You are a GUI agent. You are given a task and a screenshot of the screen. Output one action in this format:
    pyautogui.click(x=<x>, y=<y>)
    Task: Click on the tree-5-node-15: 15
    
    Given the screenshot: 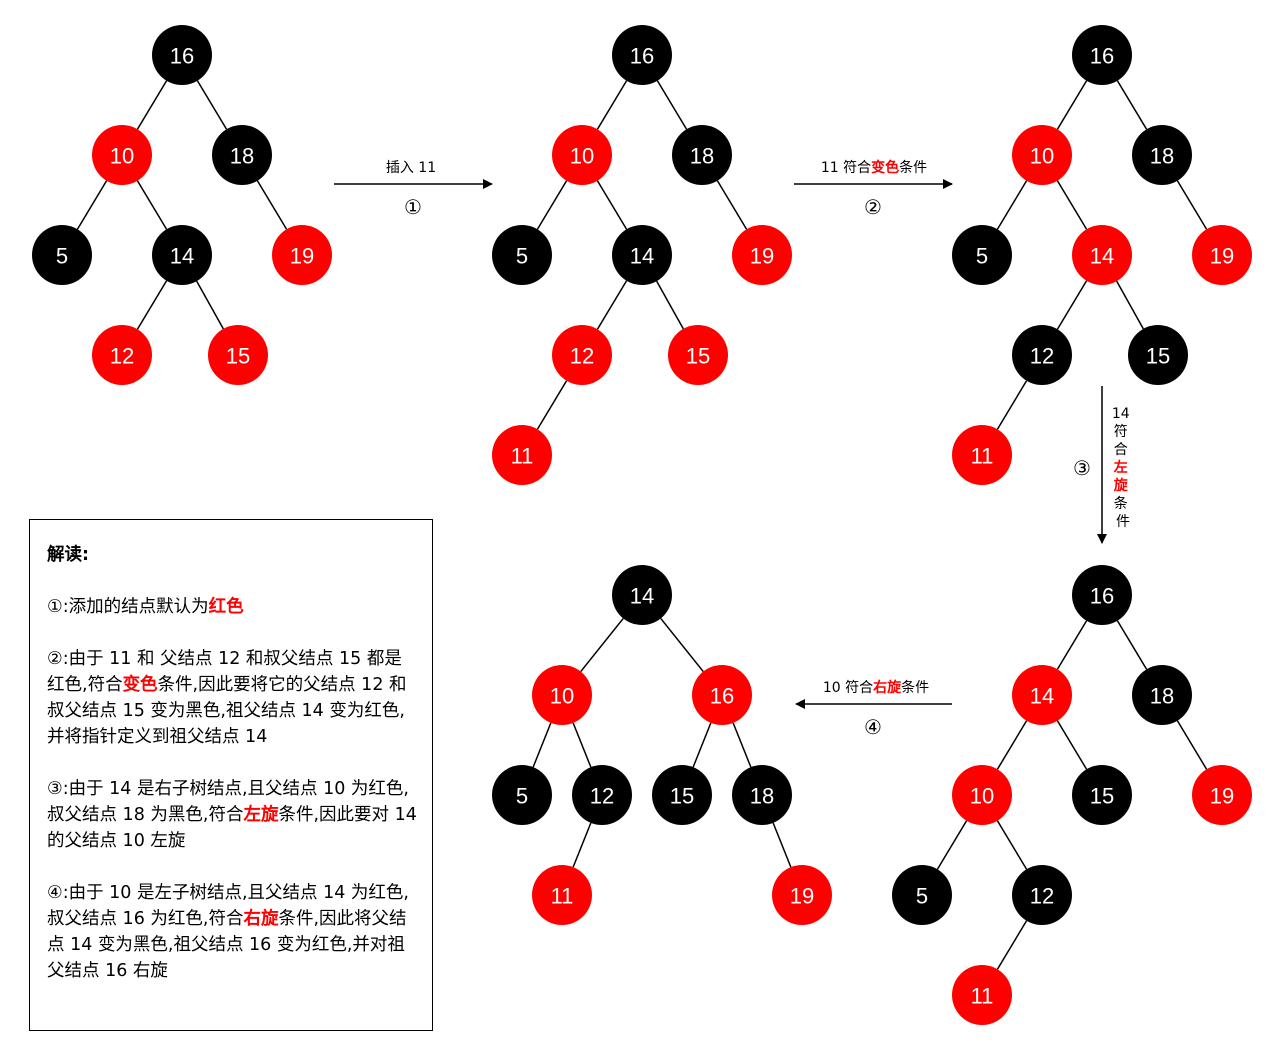 What is the action you would take?
    pyautogui.click(x=682, y=795)
    